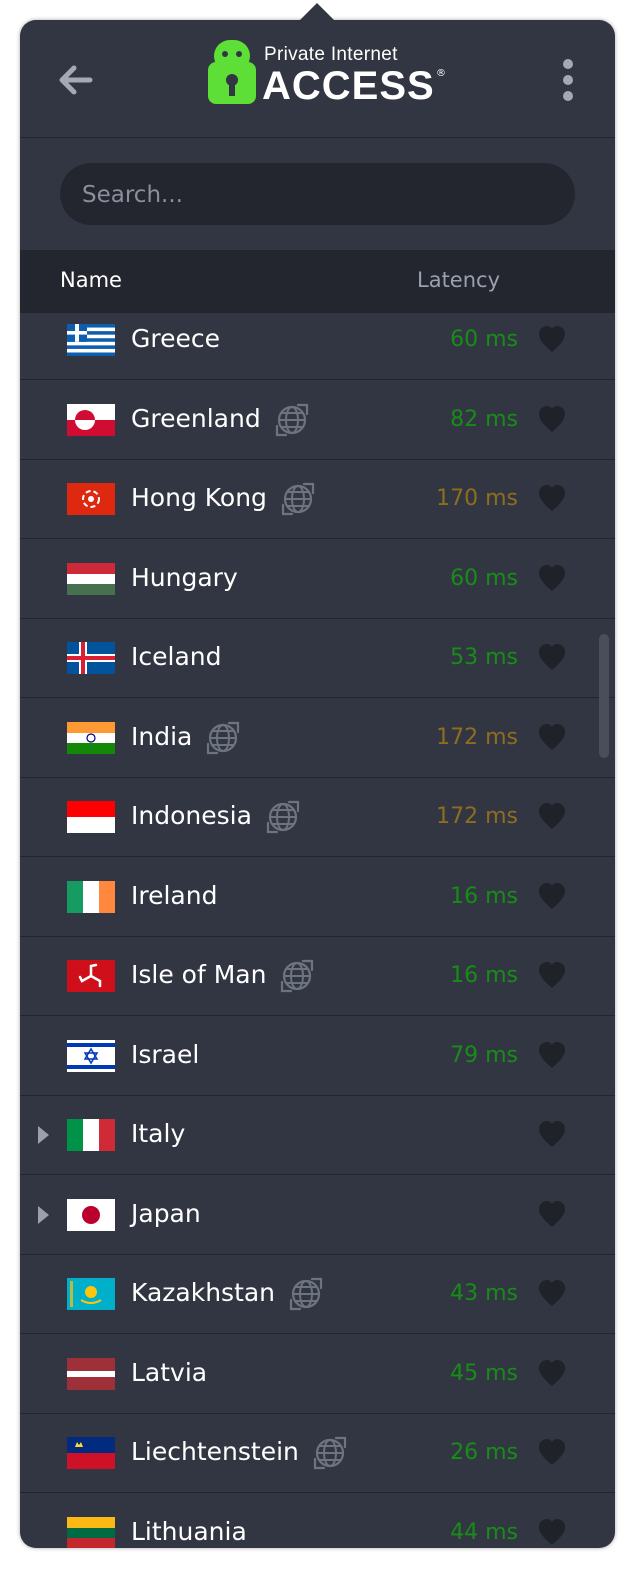  I want to click on scrollbar-thumb, so click(604, 696).